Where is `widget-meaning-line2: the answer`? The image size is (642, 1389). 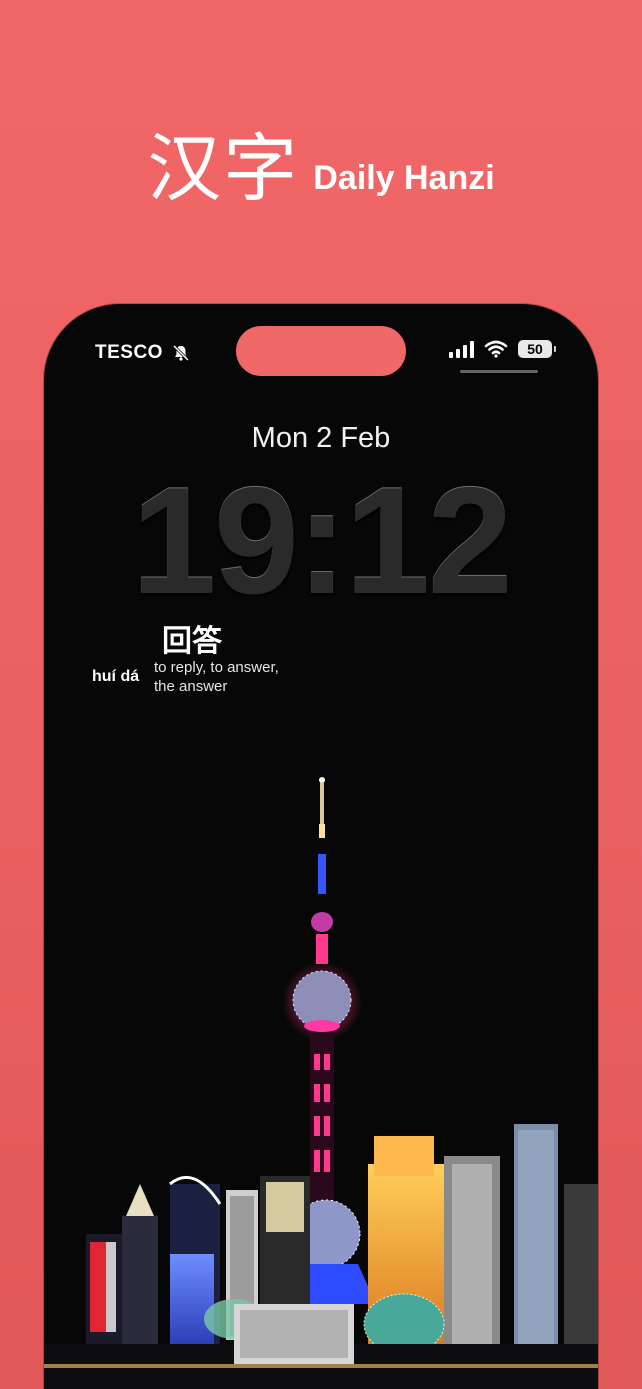
widget-meaning-line2: the answer is located at coordinates (191, 686).